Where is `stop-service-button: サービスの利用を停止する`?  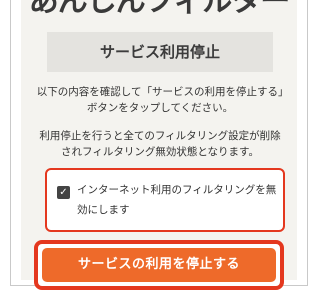
stop-service-button: サービスの利用を停止する is located at coordinates (159, 265).